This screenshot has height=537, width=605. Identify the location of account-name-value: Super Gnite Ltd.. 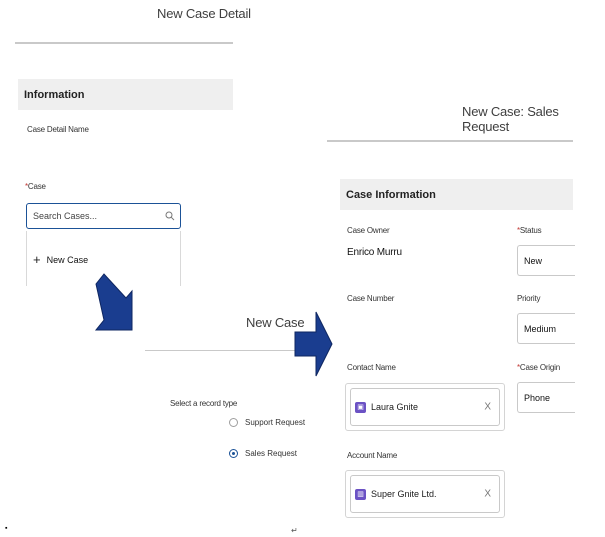
(404, 494).